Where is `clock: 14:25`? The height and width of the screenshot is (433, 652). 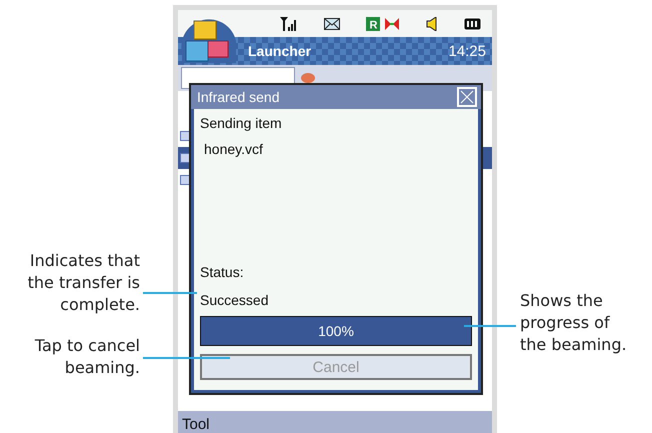 clock: 14:25 is located at coordinates (467, 51).